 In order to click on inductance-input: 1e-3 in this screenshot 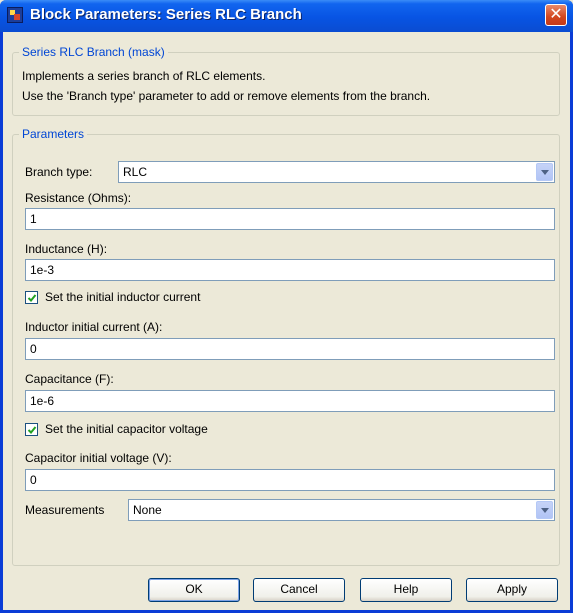, I will do `click(290, 270)`.